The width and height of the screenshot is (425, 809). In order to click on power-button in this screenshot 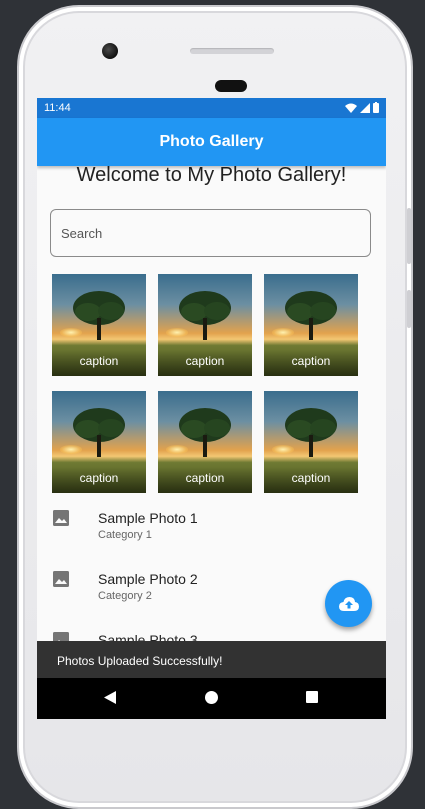, I will do `click(409, 309)`.